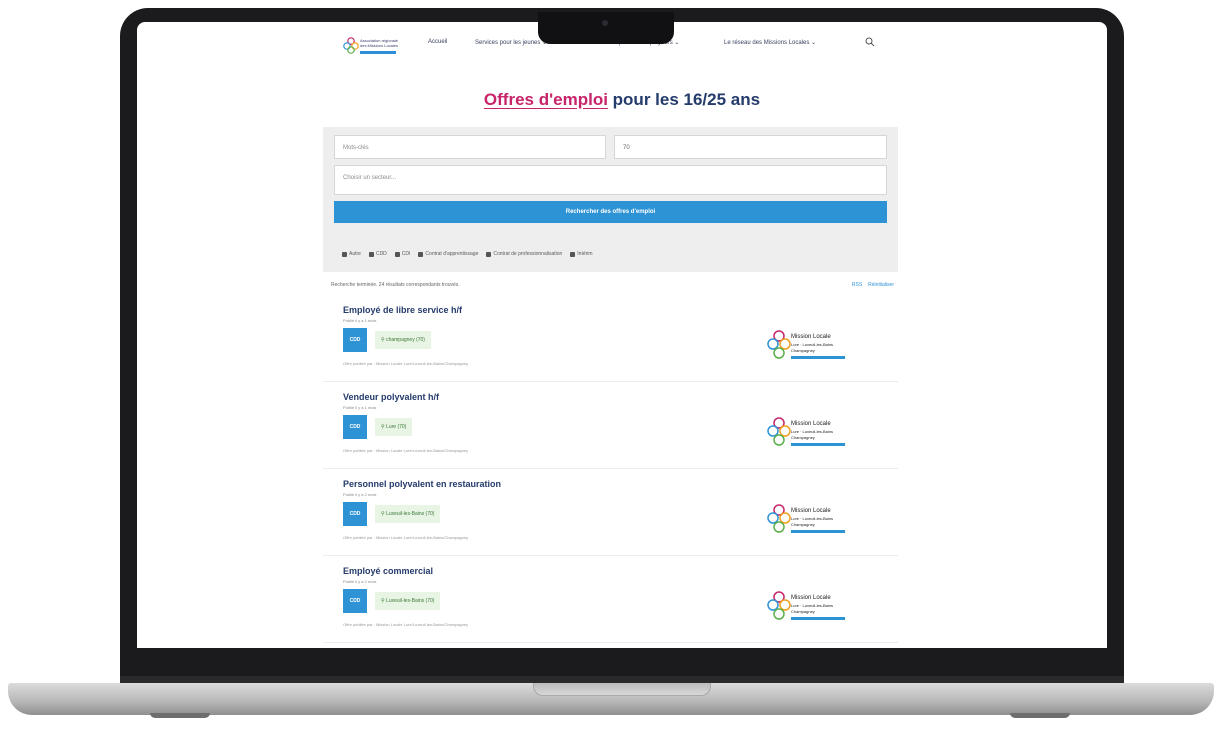 The width and height of the screenshot is (1221, 729). What do you see at coordinates (767, 43) in the screenshot?
I see `nav-item-label: Le réseau des Missions Locales` at bounding box center [767, 43].